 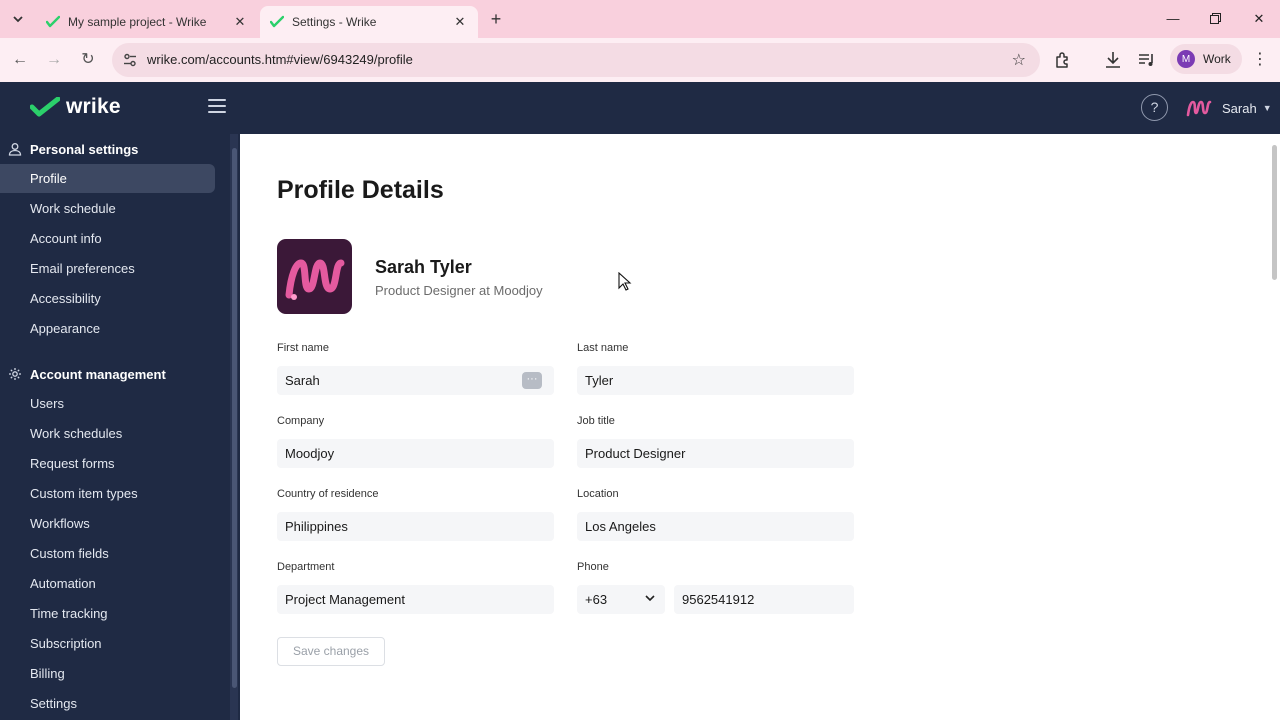 What do you see at coordinates (73, 149) in the screenshot?
I see `section-personal-settings: Personal settings` at bounding box center [73, 149].